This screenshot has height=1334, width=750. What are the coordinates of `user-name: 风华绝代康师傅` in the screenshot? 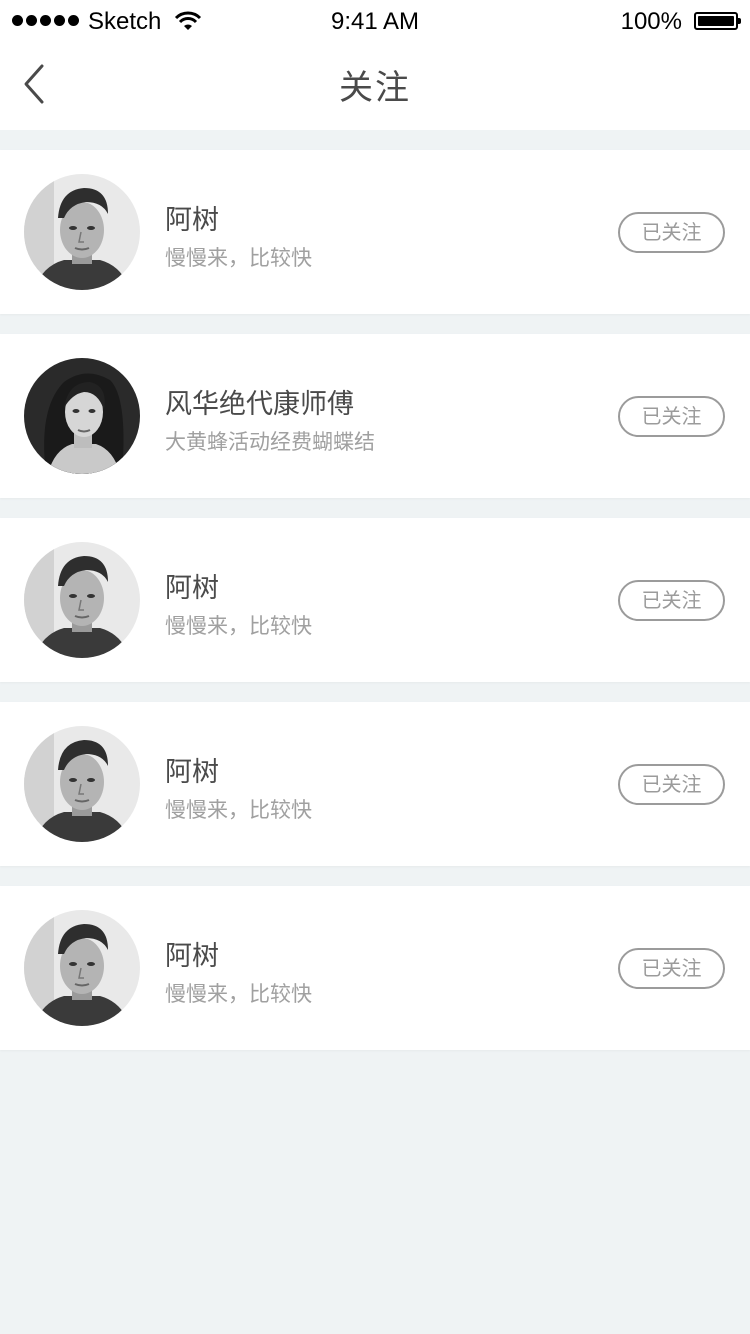 It's located at (259, 404).